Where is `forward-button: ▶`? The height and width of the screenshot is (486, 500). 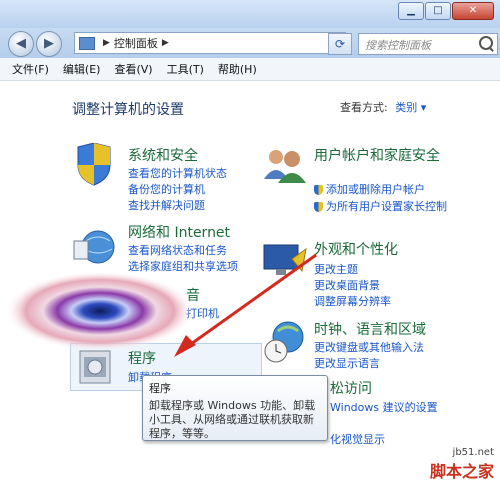 forward-button: ▶ is located at coordinates (49, 44).